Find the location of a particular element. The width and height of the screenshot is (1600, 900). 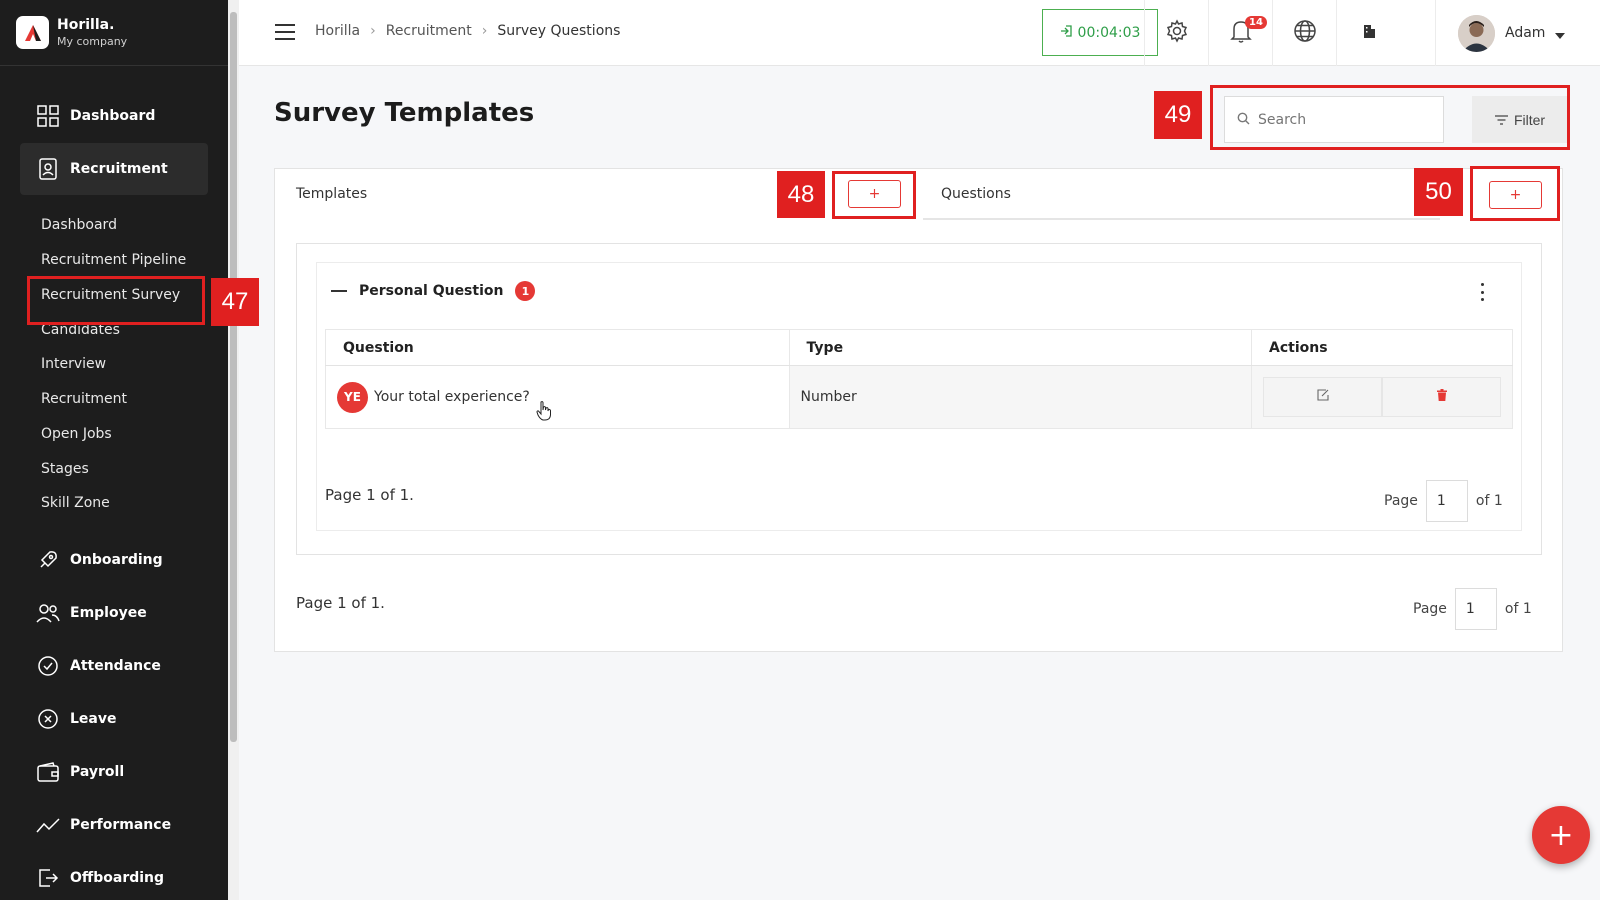

actions-cell is located at coordinates (1382, 397).